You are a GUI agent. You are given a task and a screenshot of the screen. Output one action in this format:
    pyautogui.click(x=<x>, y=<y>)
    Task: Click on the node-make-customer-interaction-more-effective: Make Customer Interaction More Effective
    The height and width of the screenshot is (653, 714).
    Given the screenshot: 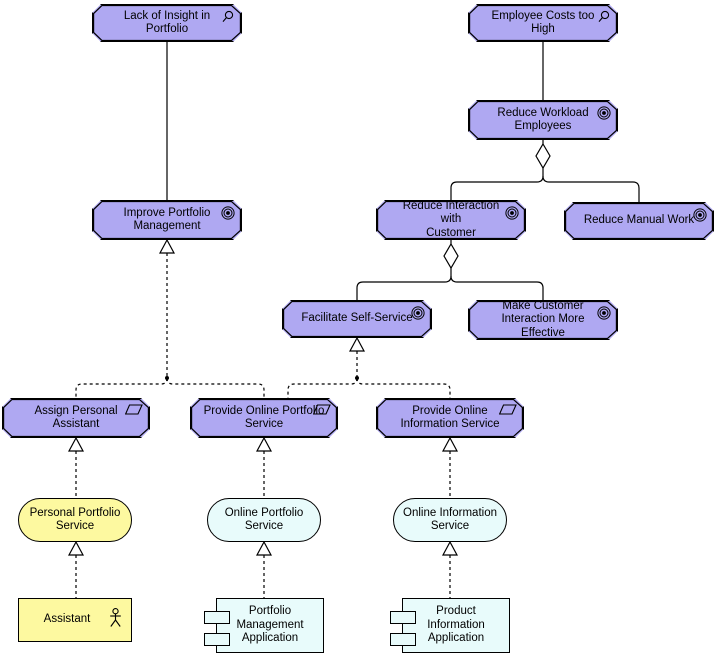 What is the action you would take?
    pyautogui.click(x=543, y=320)
    